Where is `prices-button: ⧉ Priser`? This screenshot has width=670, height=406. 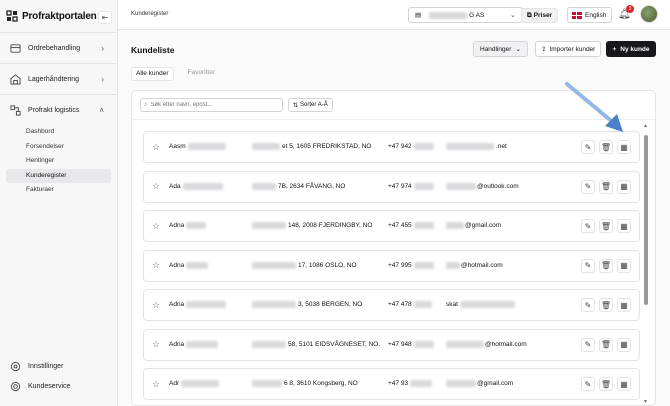 prices-button: ⧉ Priser is located at coordinates (540, 15).